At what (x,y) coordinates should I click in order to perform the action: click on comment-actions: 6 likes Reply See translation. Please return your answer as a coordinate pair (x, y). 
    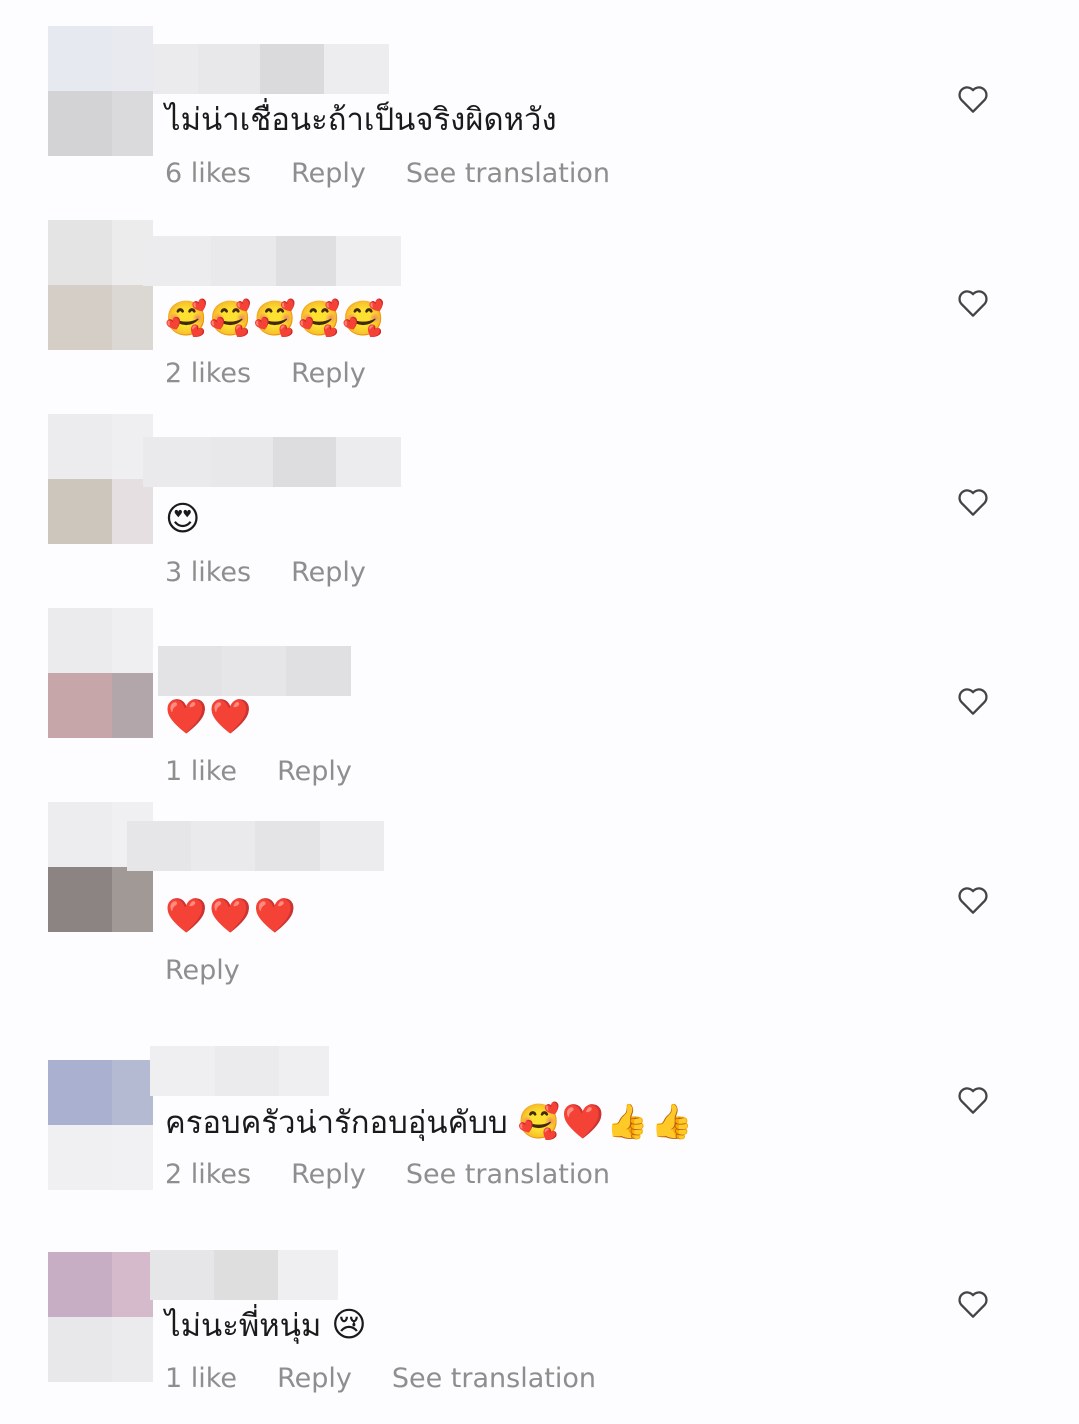
    Looking at the image, I should click on (387, 173).